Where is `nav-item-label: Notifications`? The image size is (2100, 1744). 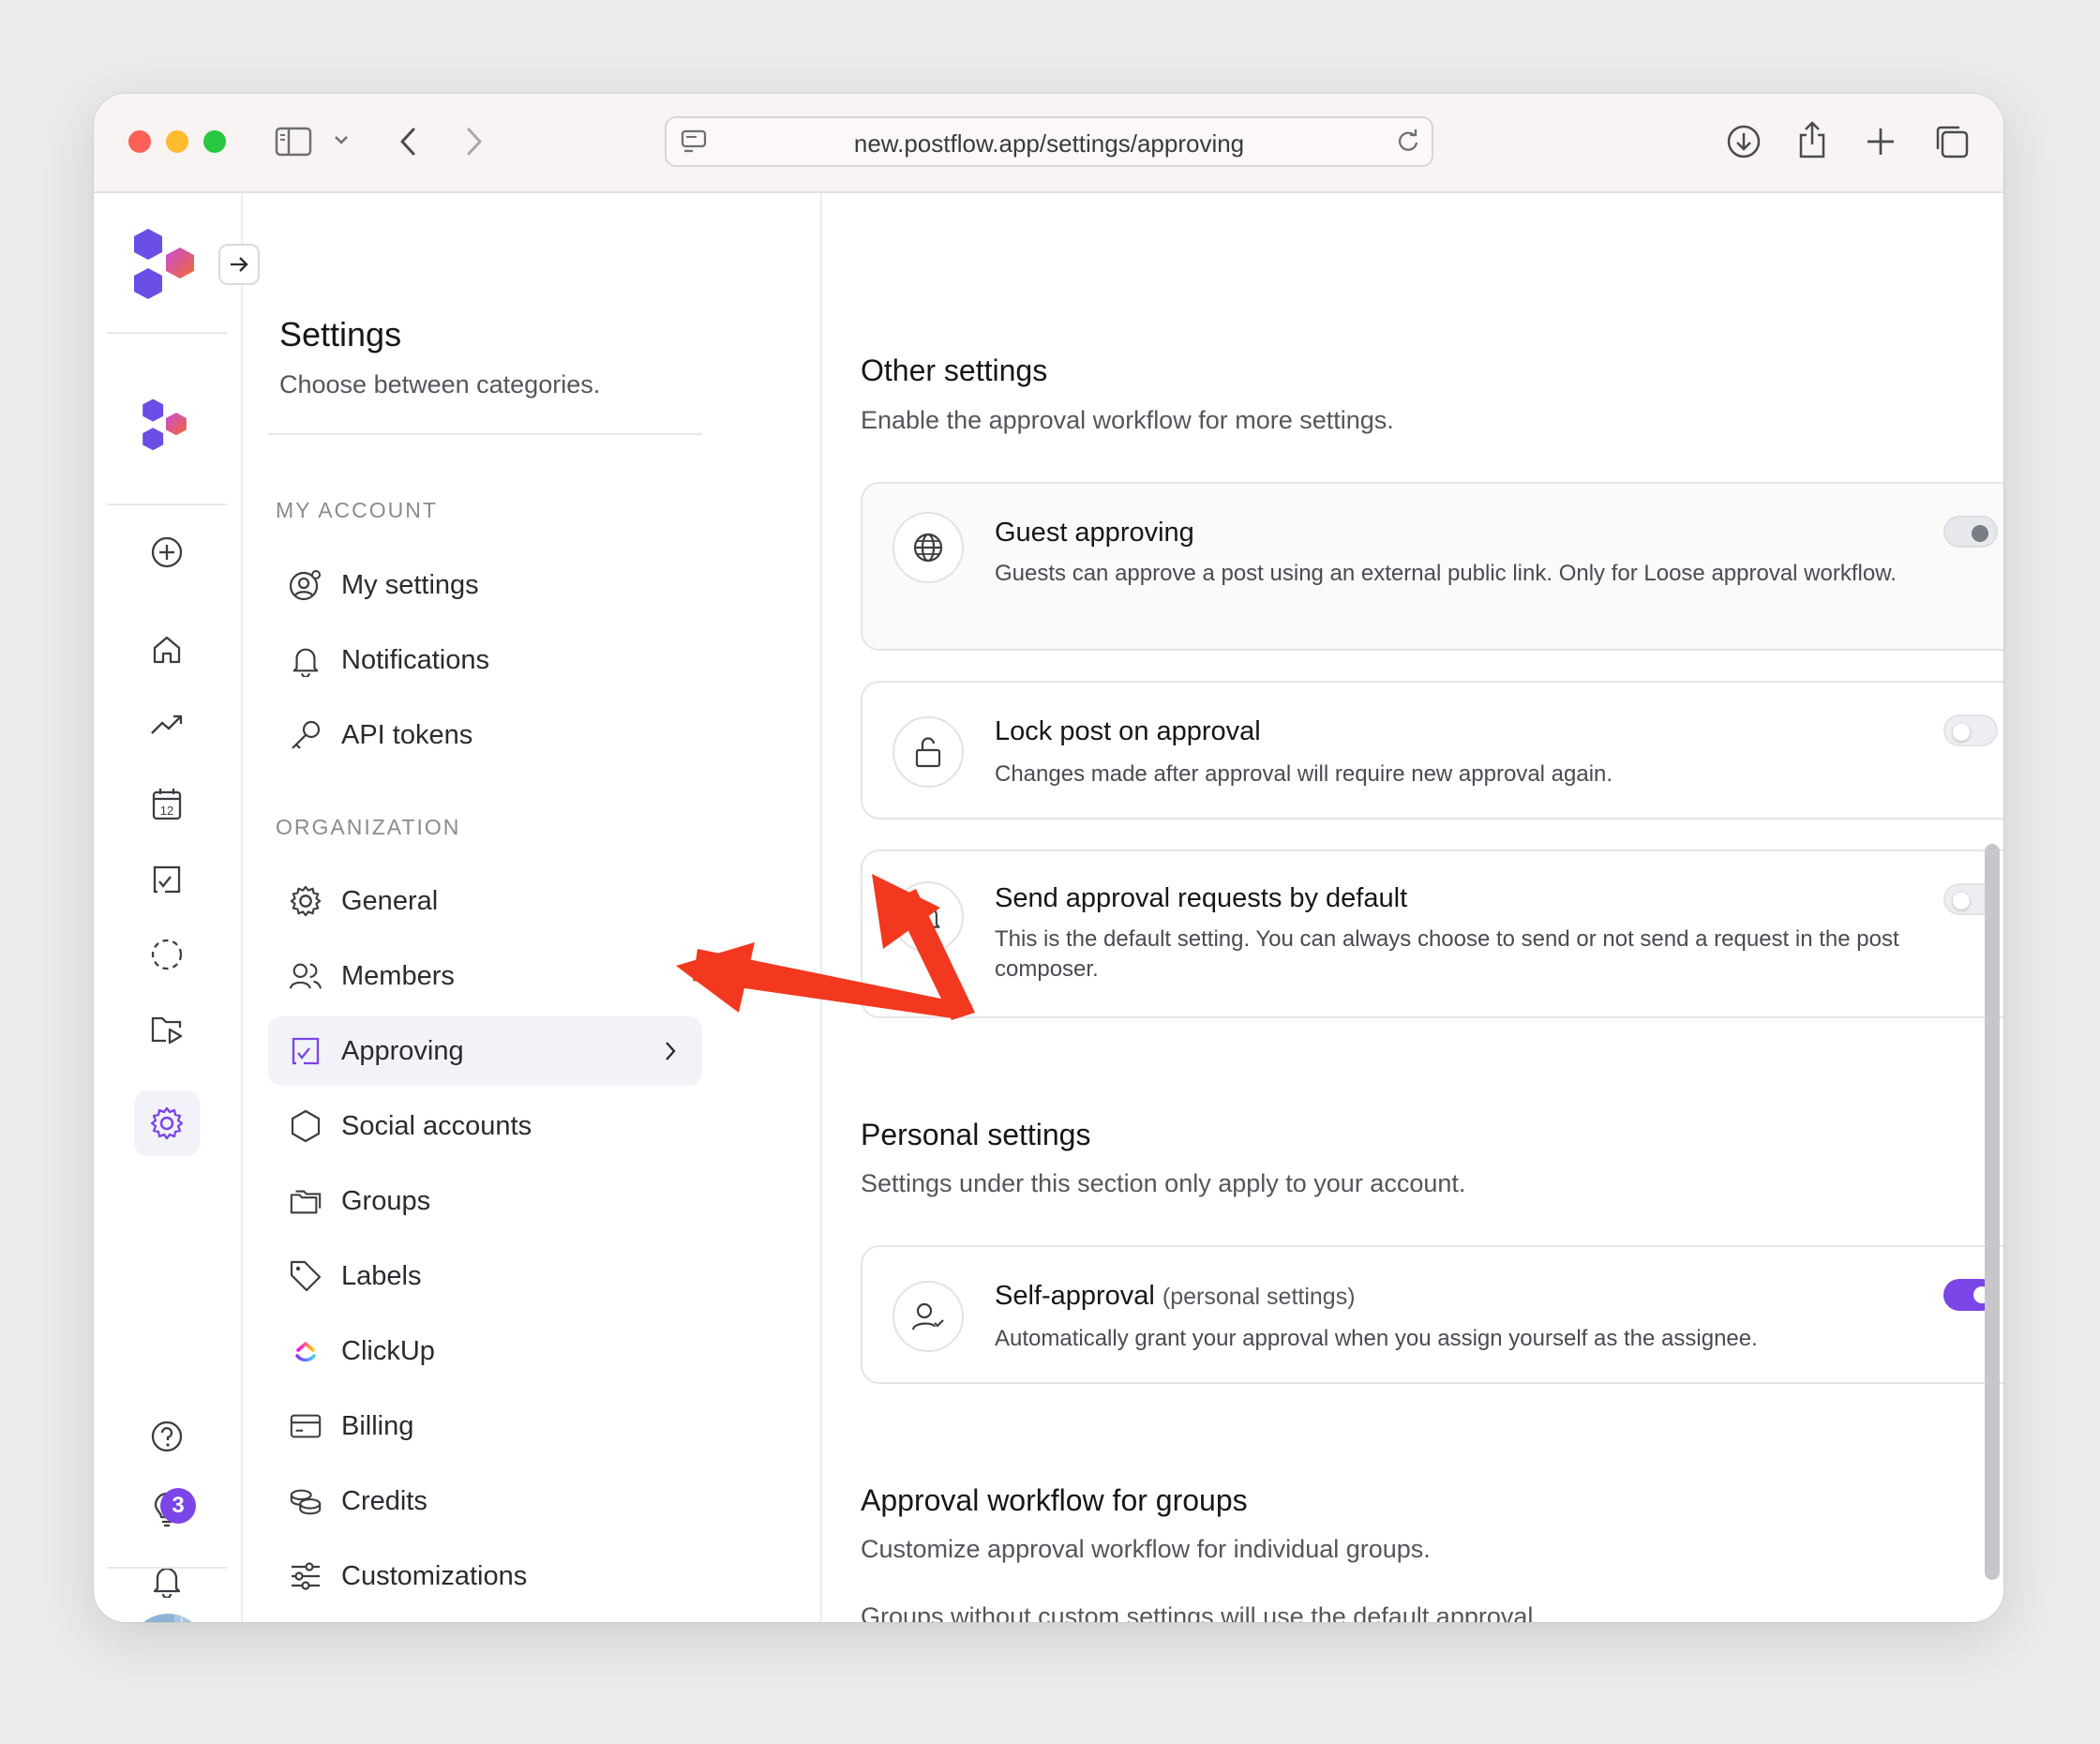
nav-item-label: Notifications is located at coordinates (415, 659).